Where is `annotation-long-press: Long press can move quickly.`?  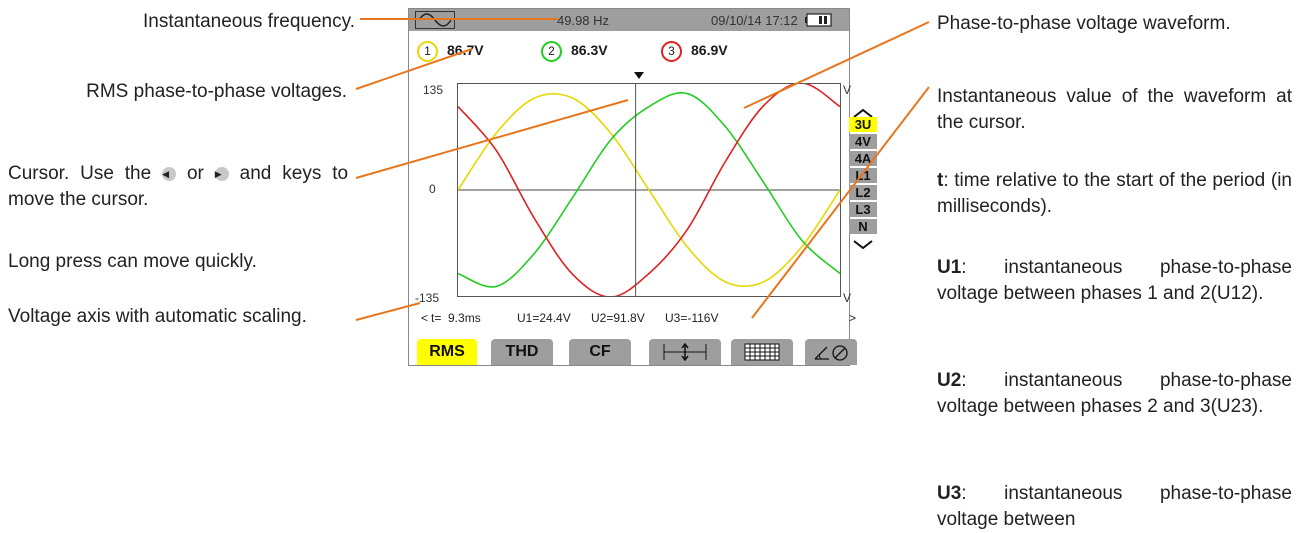
annotation-long-press: Long press can move quickly. is located at coordinates (132, 261).